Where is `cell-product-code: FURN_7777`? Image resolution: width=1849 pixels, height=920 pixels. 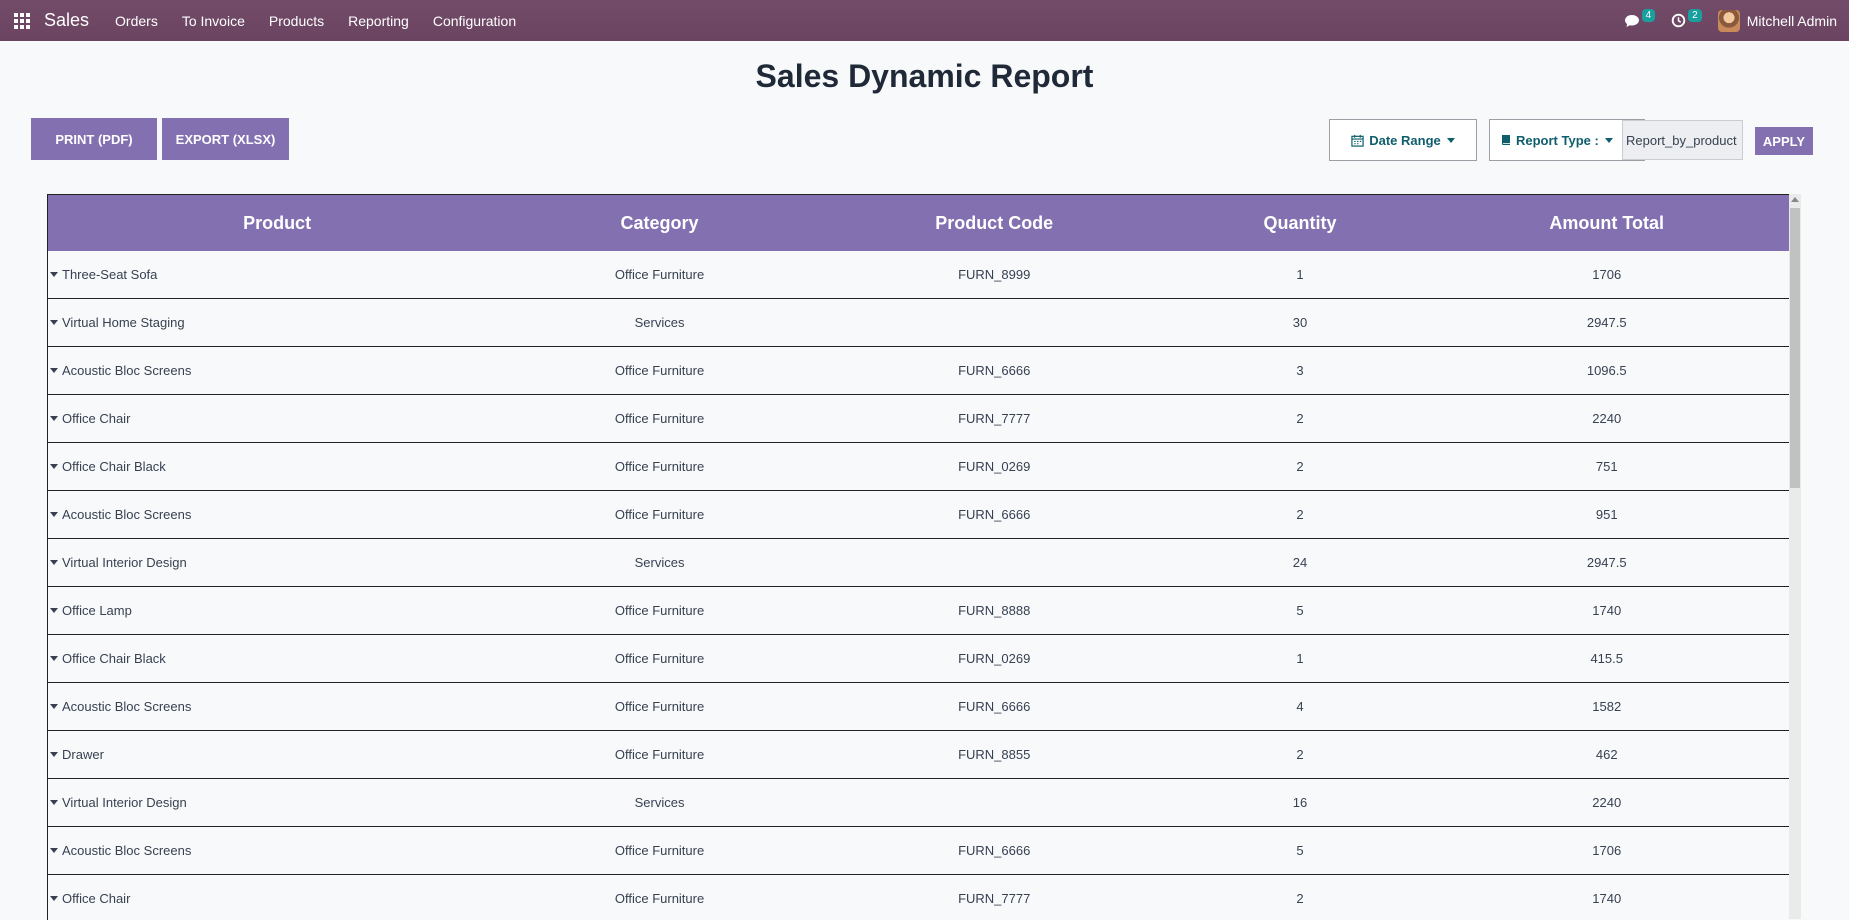 cell-product-code: FURN_7777 is located at coordinates (994, 418).